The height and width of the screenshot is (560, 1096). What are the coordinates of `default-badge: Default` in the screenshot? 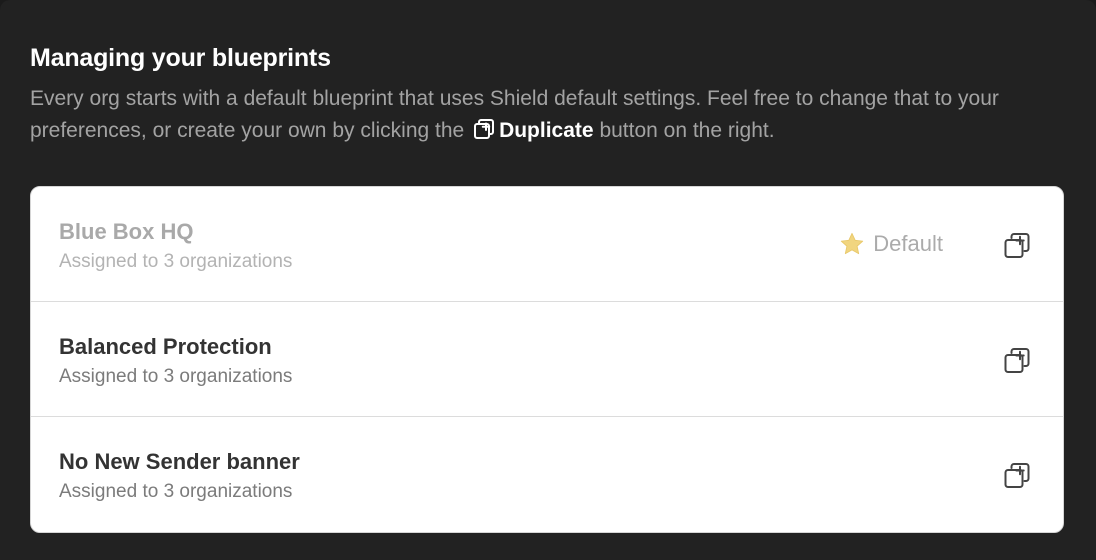 It's located at (891, 244).